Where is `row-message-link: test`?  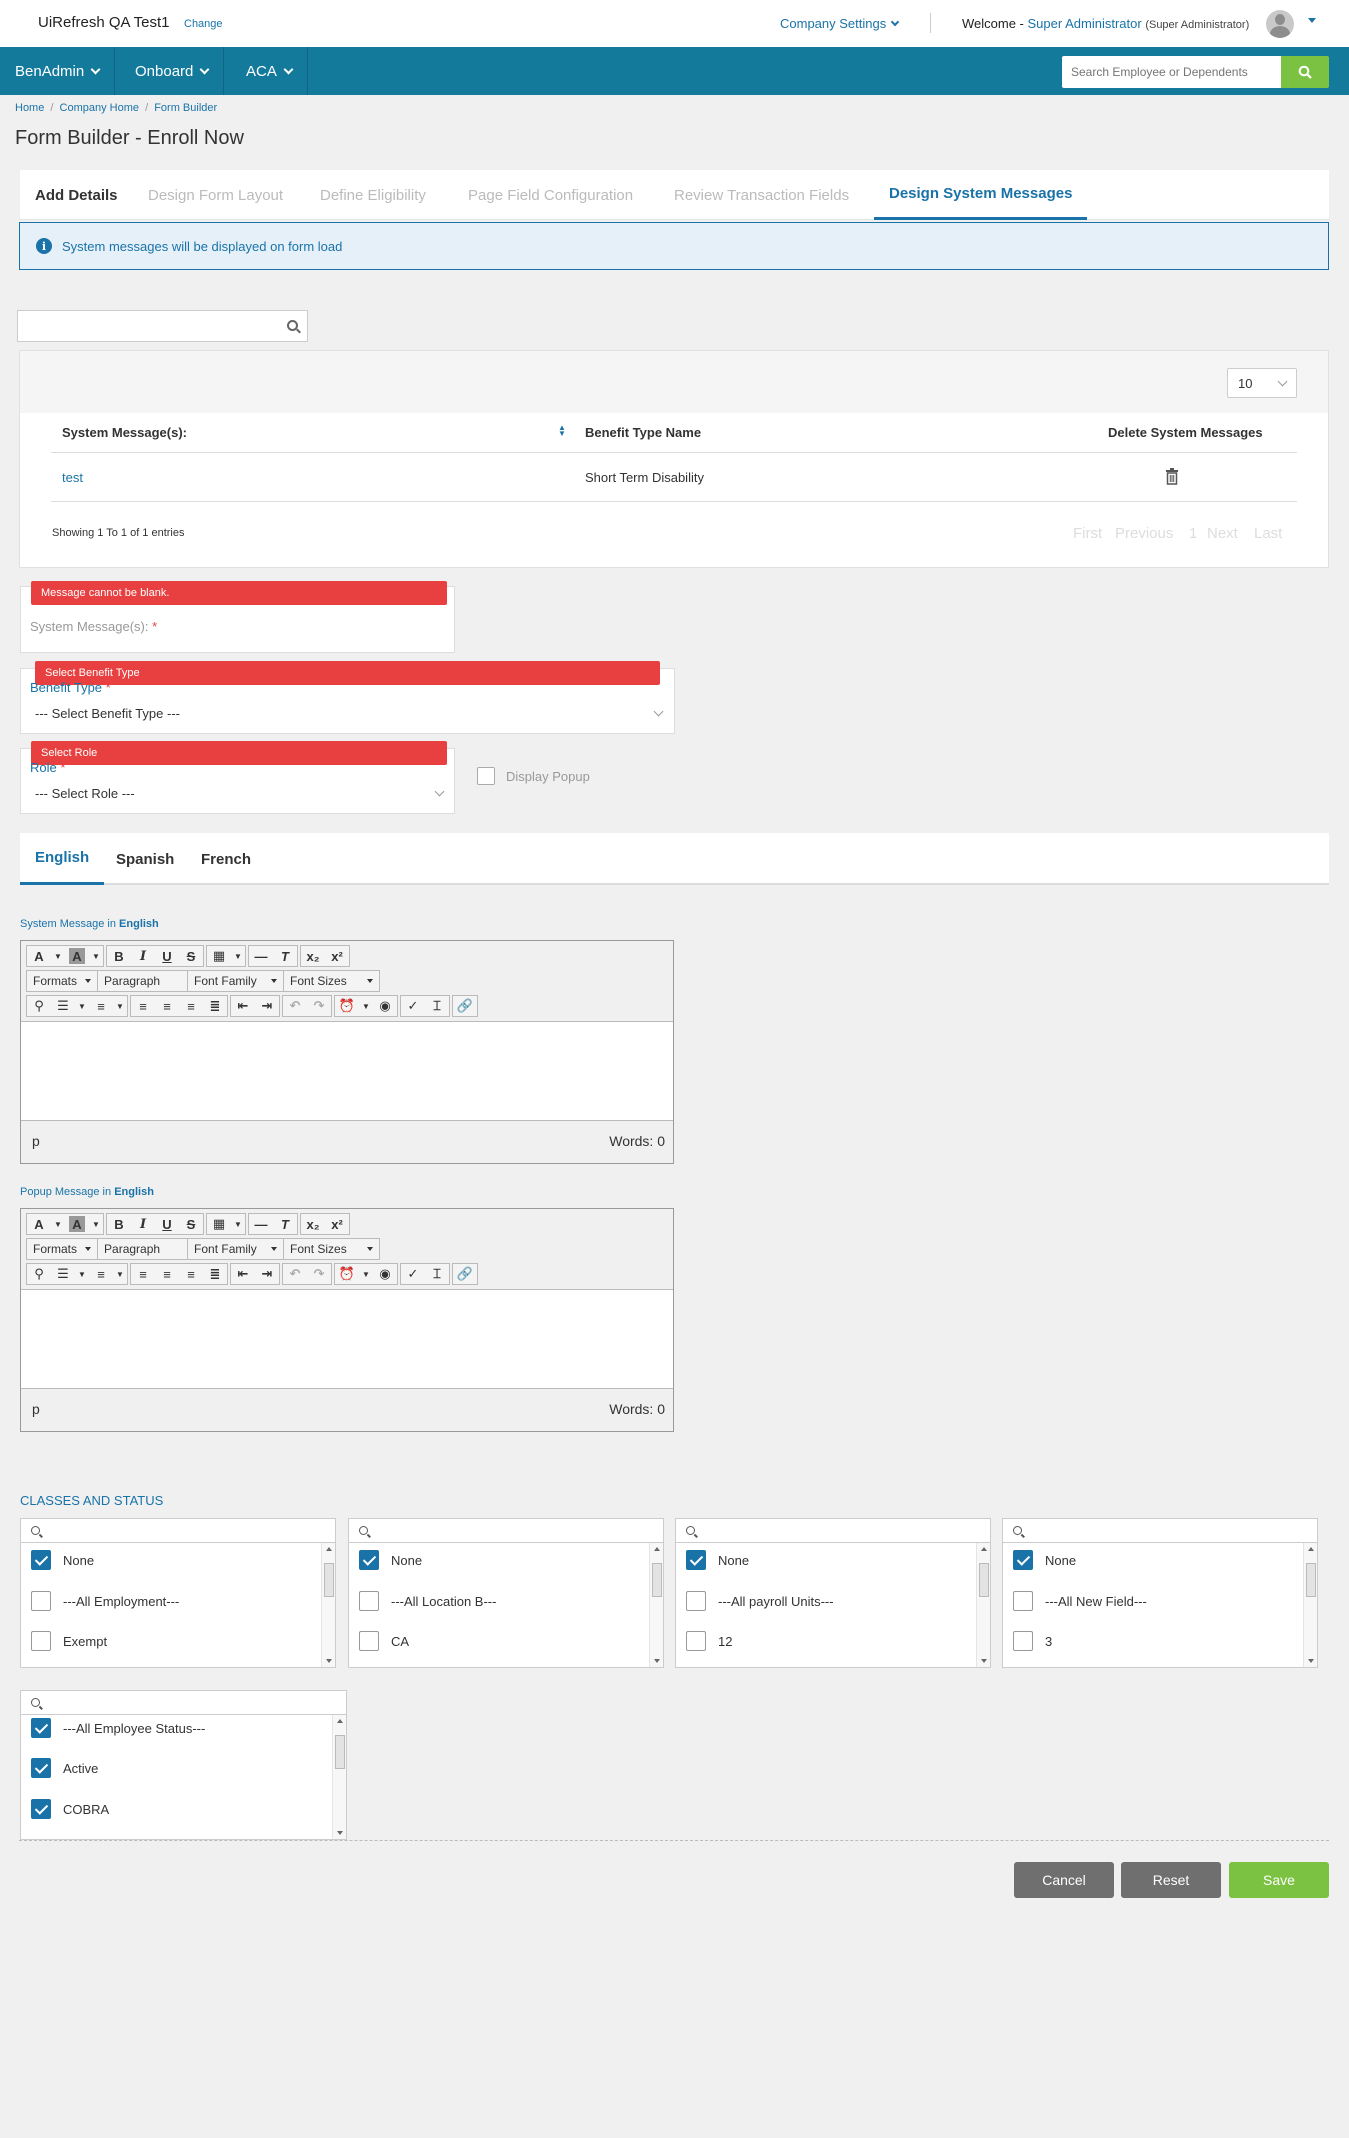 row-message-link: test is located at coordinates (72, 477).